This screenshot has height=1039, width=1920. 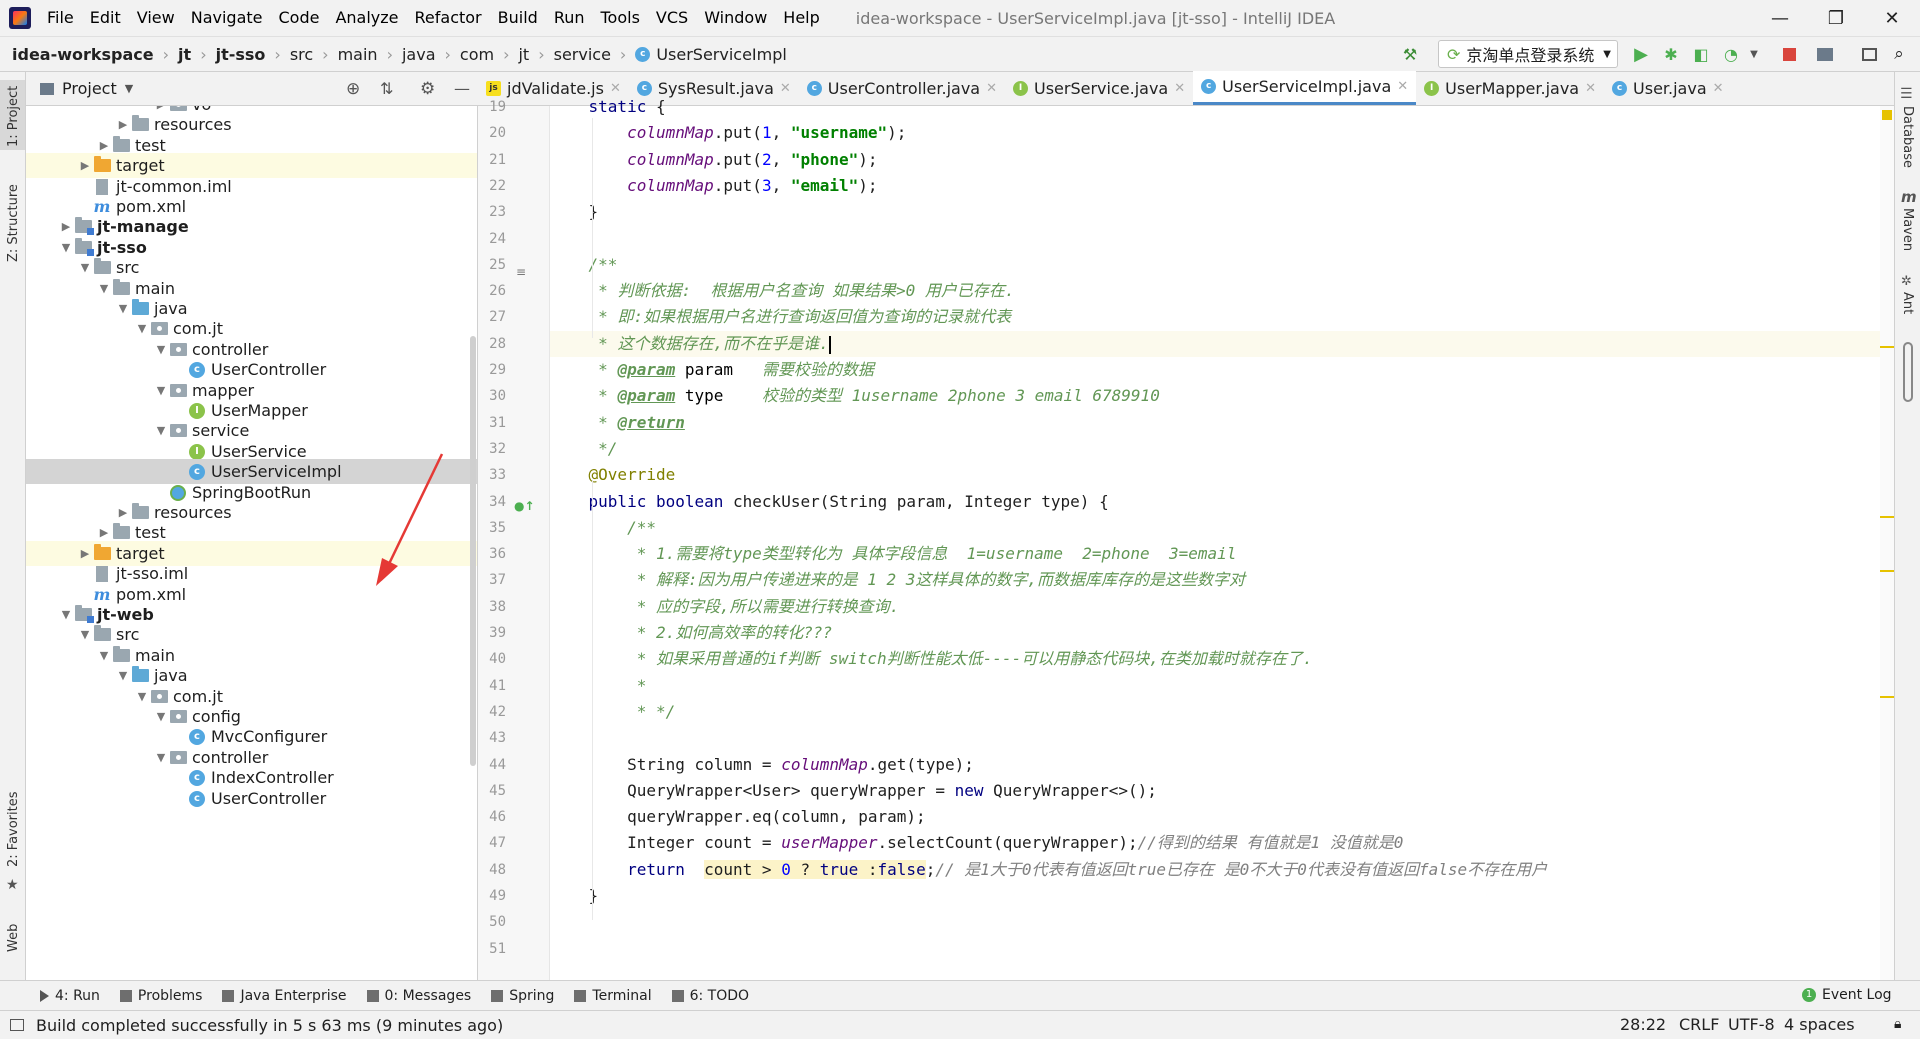 What do you see at coordinates (1825, 54) in the screenshot?
I see `project-structure-icon` at bounding box center [1825, 54].